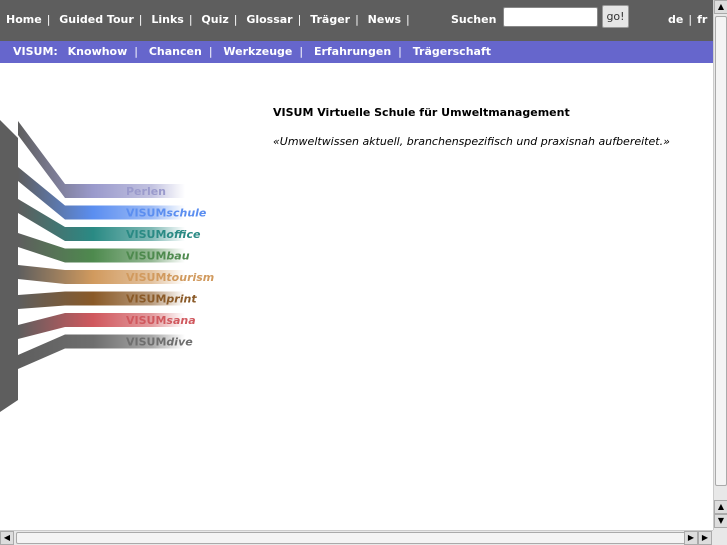 Image resolution: width=727 pixels, height=545 pixels. Describe the element at coordinates (720, 507) in the screenshot. I see `scroll-up-button-lower: ▲` at that location.